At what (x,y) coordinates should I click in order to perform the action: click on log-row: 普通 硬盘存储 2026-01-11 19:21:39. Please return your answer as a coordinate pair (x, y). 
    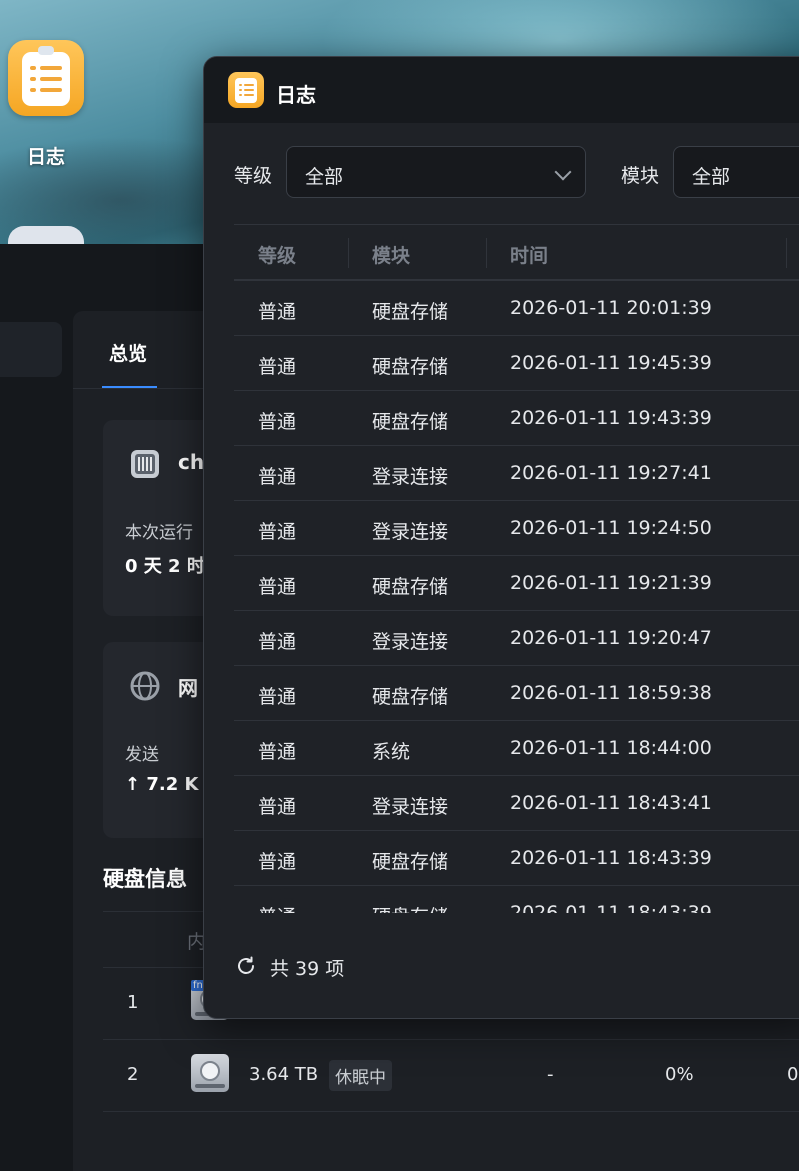
    Looking at the image, I should click on (516, 583).